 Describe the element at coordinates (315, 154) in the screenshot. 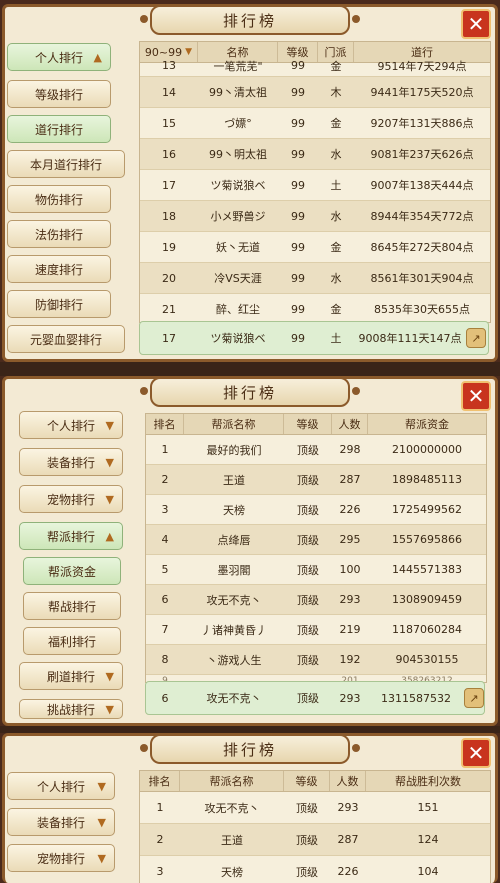

I see `table-row: 16 99丶明太祖 99 水 9081年237天626点` at that location.